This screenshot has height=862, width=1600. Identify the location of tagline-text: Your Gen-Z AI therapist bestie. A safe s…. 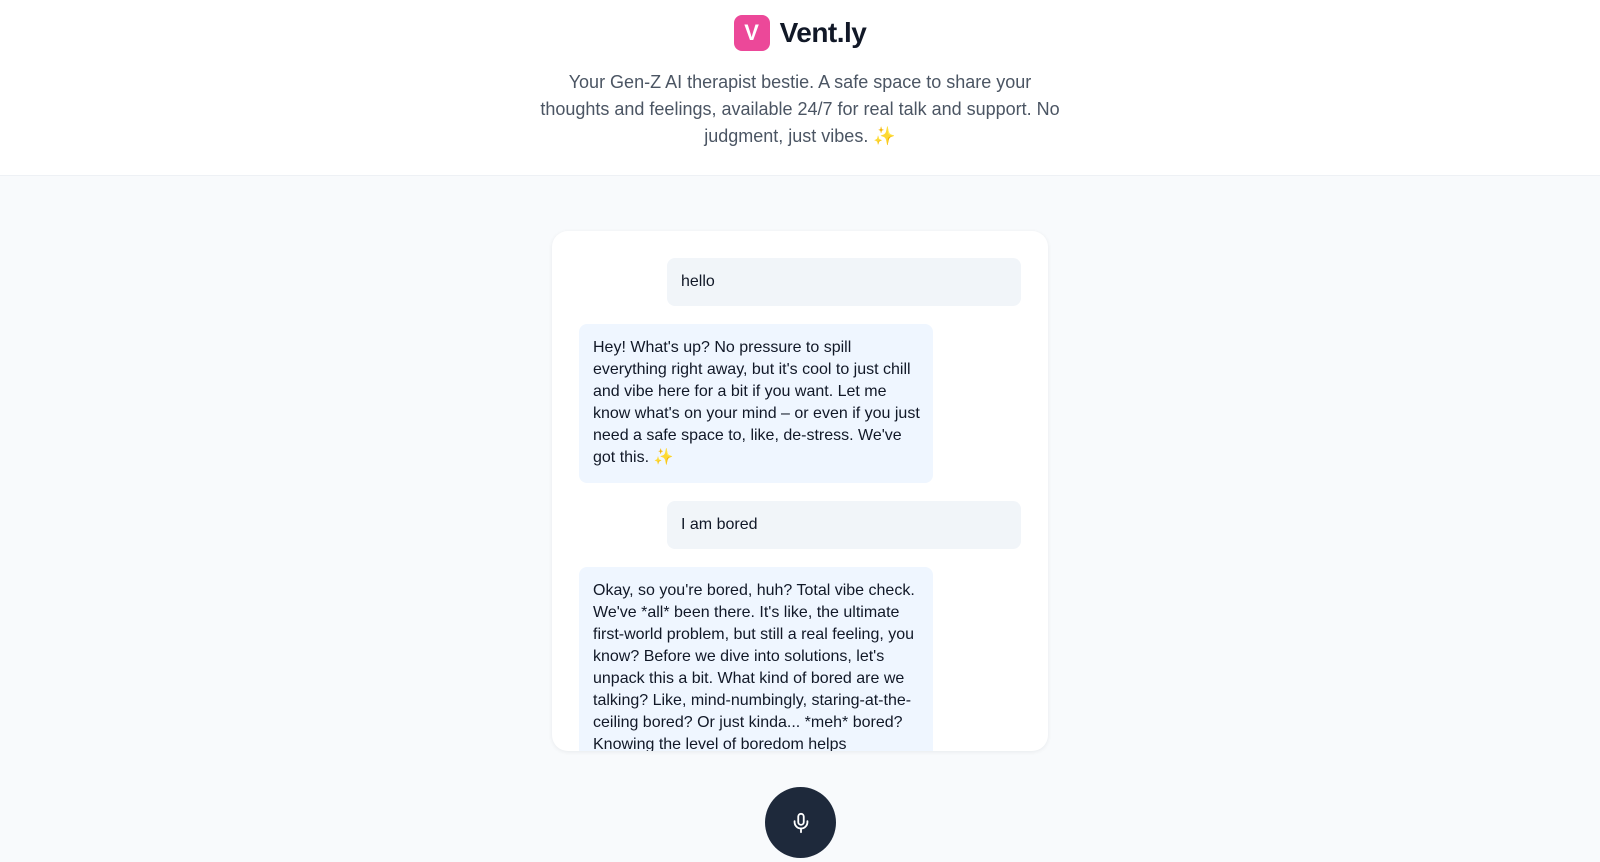
(800, 109).